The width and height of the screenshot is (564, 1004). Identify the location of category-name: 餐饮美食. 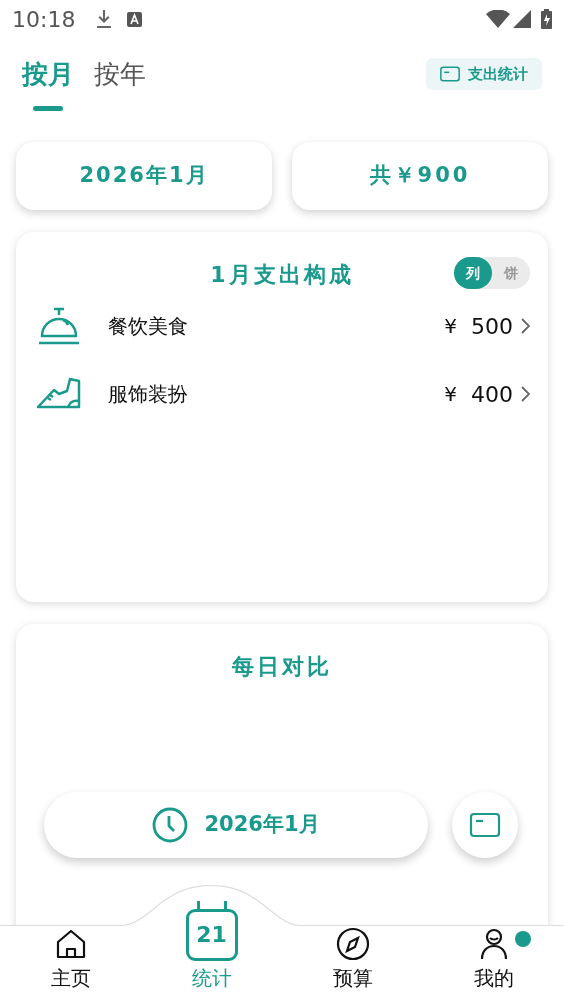
(148, 326).